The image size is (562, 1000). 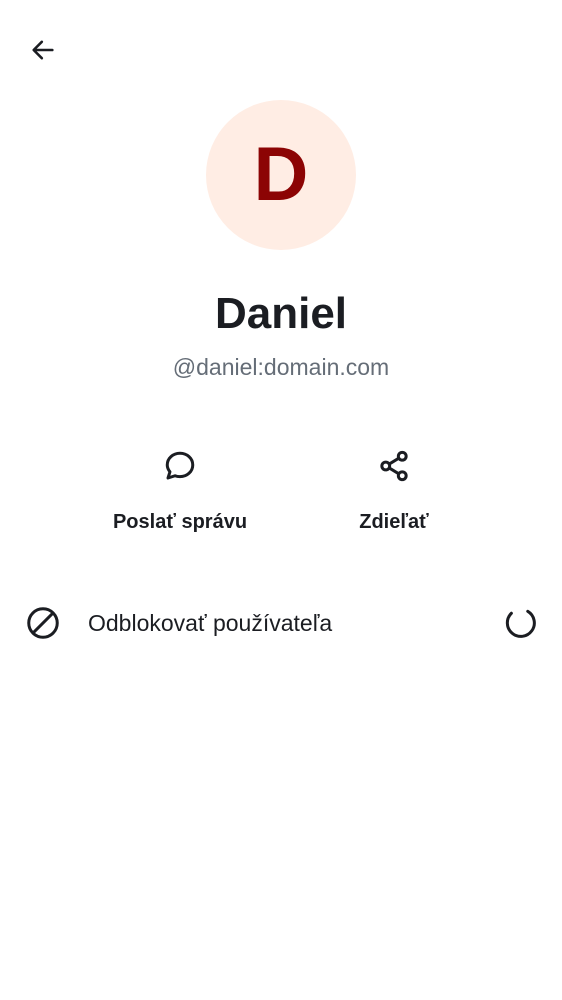 What do you see at coordinates (521, 623) in the screenshot?
I see `loading-spinner-icon` at bounding box center [521, 623].